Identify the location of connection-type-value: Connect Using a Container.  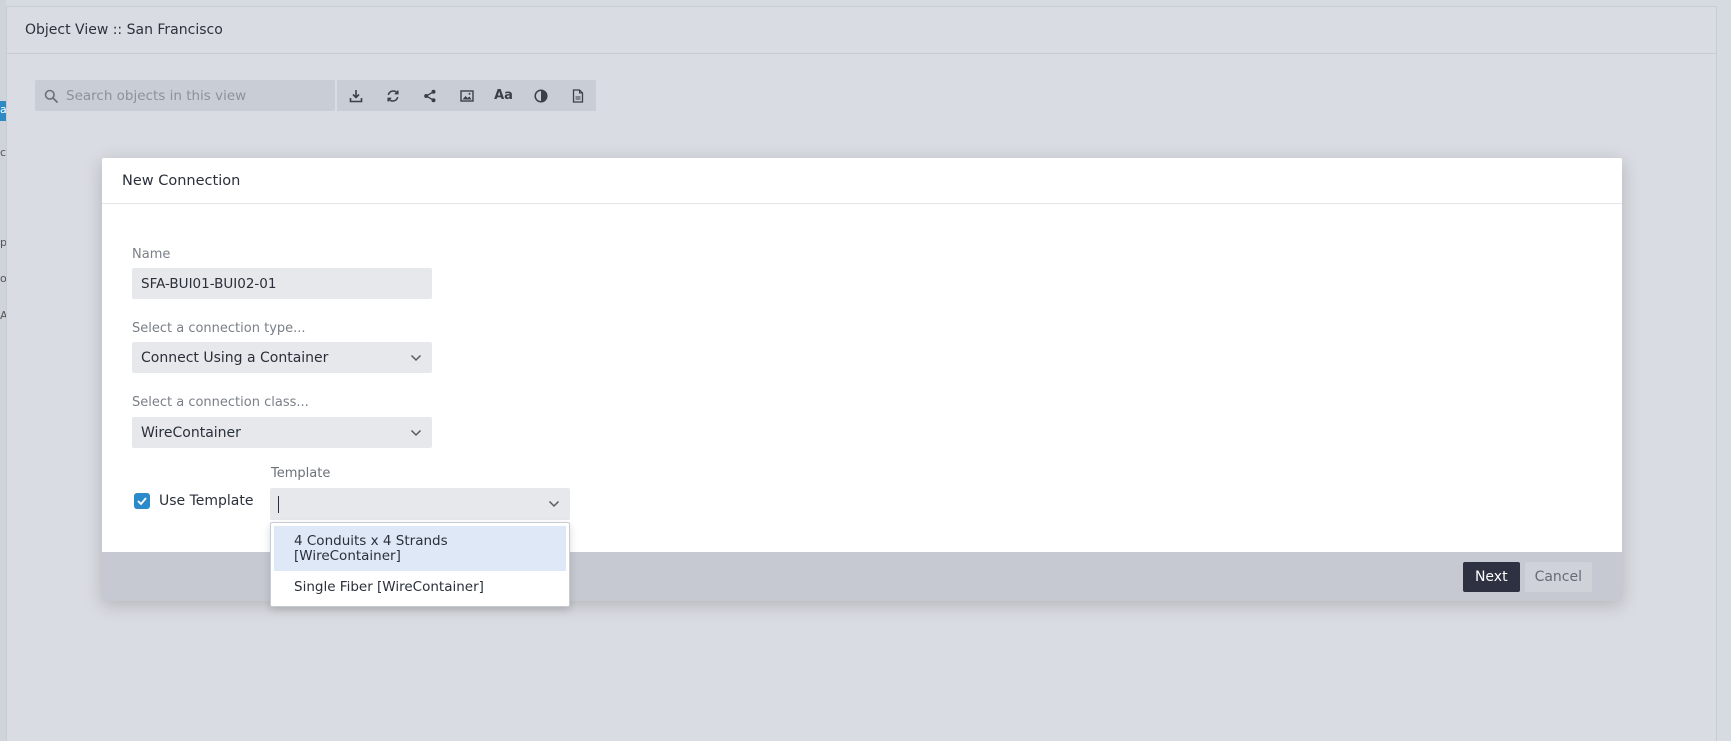
(235, 357).